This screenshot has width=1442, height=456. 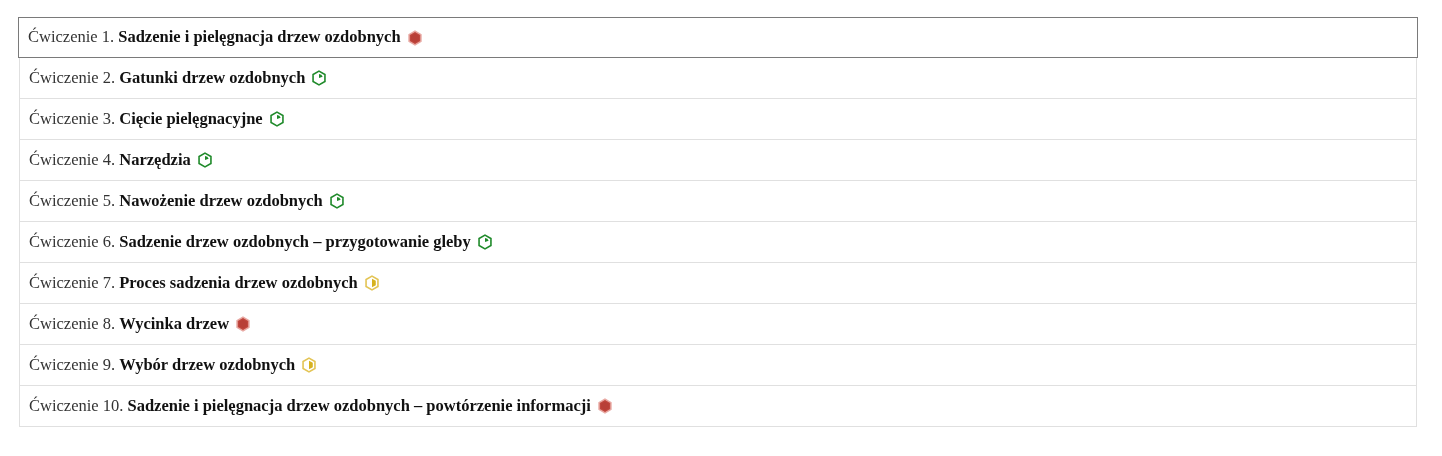 What do you see at coordinates (129, 323) in the screenshot?
I see `exercise-label: Ćwiczenie 8. Wycinka drzew` at bounding box center [129, 323].